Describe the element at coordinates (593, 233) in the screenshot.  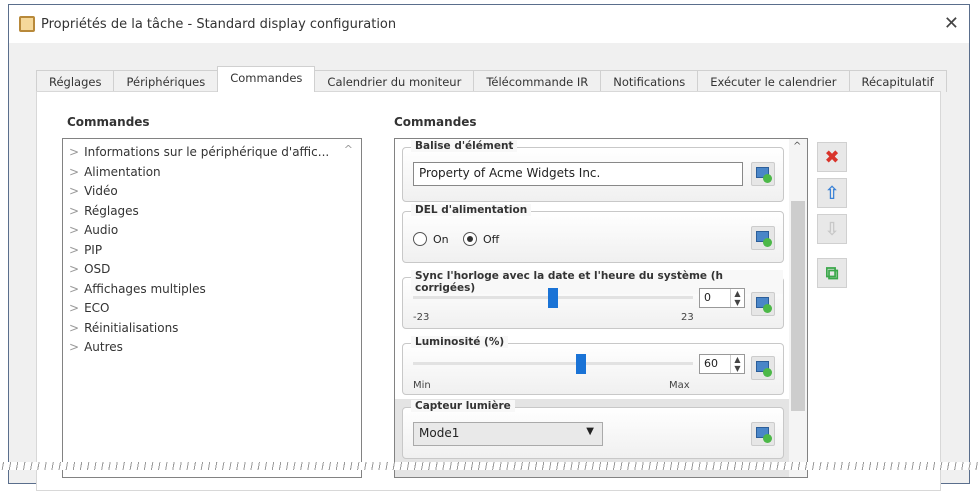
I see `del-group: DEL d'alimentation On Off` at that location.